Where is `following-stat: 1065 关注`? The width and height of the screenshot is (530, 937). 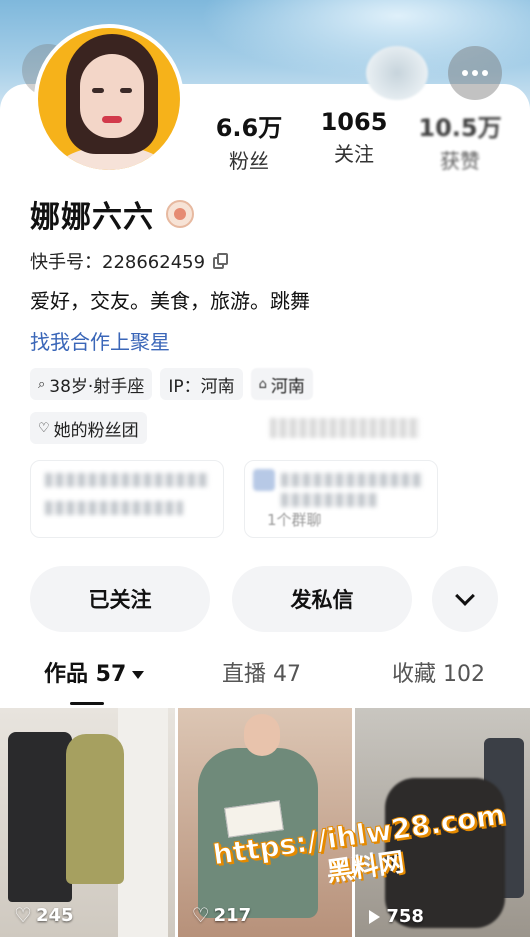 following-stat: 1065 关注 is located at coordinates (354, 137).